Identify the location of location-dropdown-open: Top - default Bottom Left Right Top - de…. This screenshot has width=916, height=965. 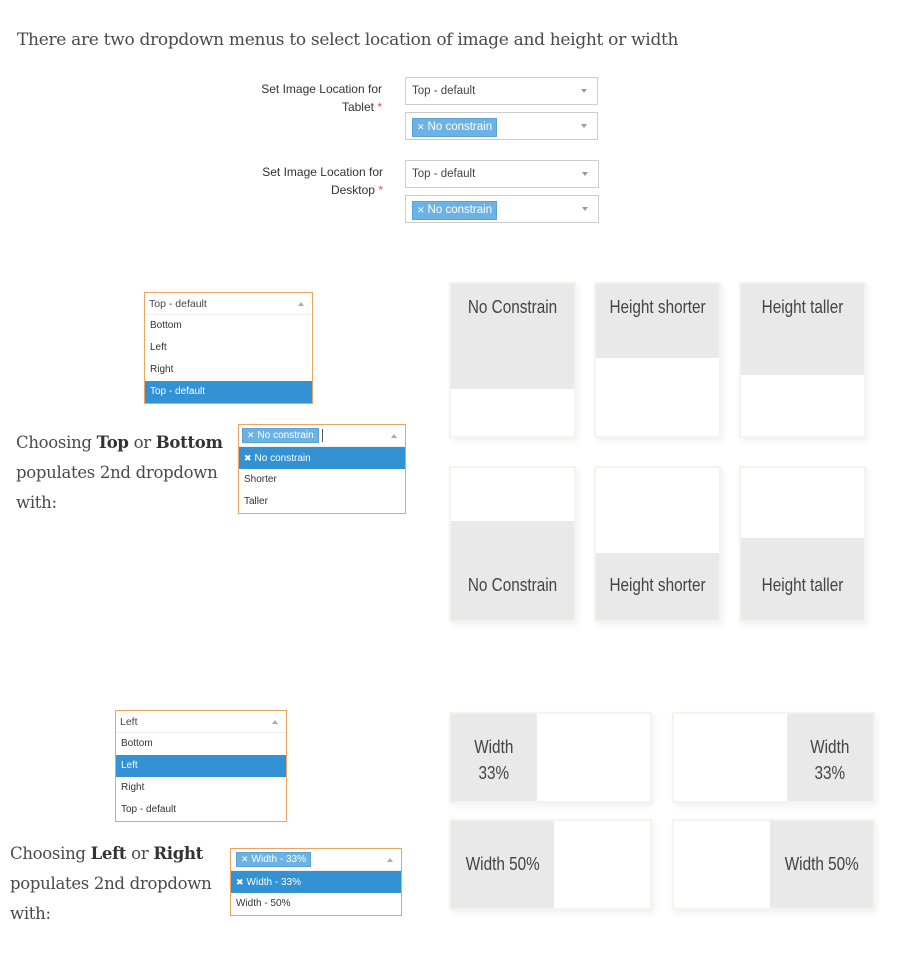
(228, 348).